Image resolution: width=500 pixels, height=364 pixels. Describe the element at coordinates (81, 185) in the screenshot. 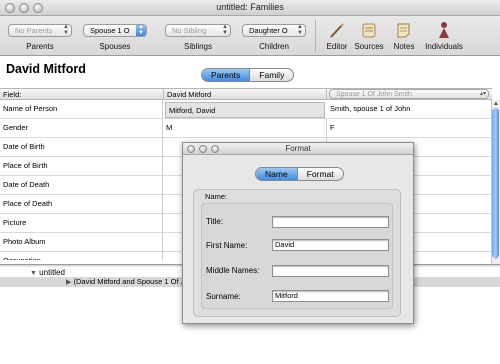

I see `field-label: Date of Death` at that location.